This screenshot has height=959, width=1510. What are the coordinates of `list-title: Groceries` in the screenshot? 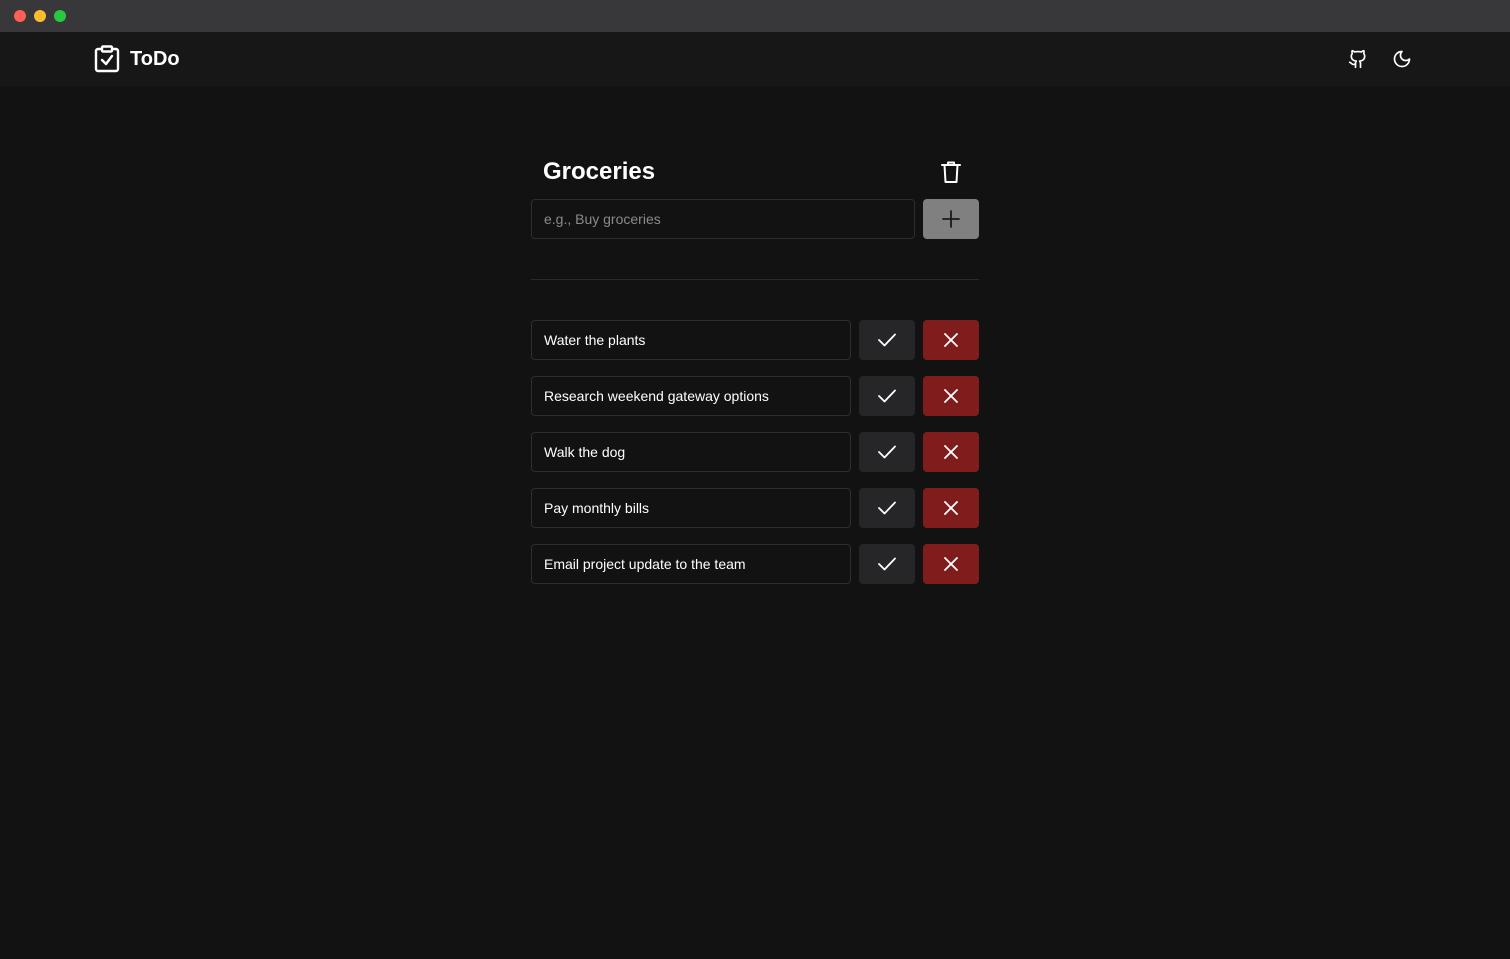 It's located at (599, 171).